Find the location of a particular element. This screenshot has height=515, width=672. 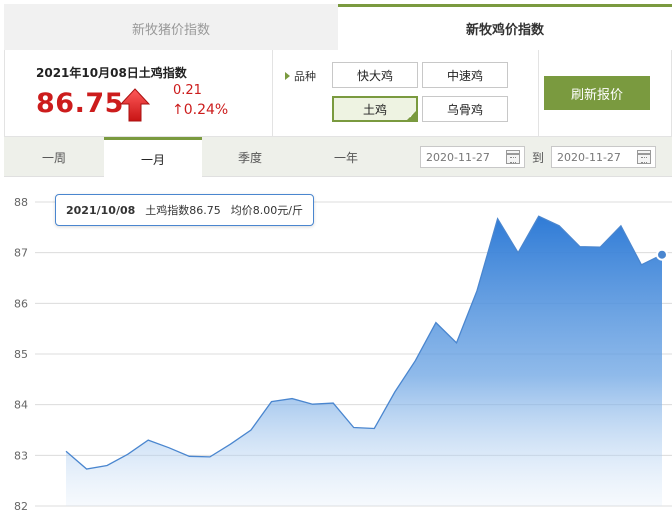

tab-chicken-index: 新牧鸡价指数 is located at coordinates (505, 27).